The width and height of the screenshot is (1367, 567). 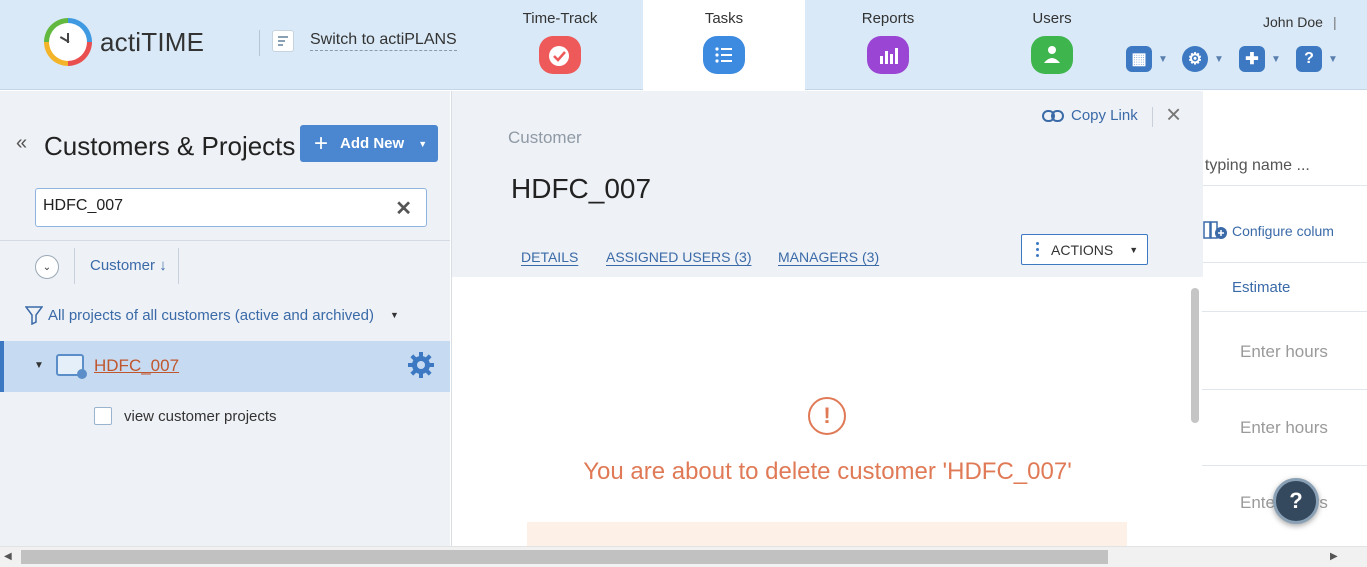 What do you see at coordinates (581, 189) in the screenshot?
I see `customer-title: HDFC_007` at bounding box center [581, 189].